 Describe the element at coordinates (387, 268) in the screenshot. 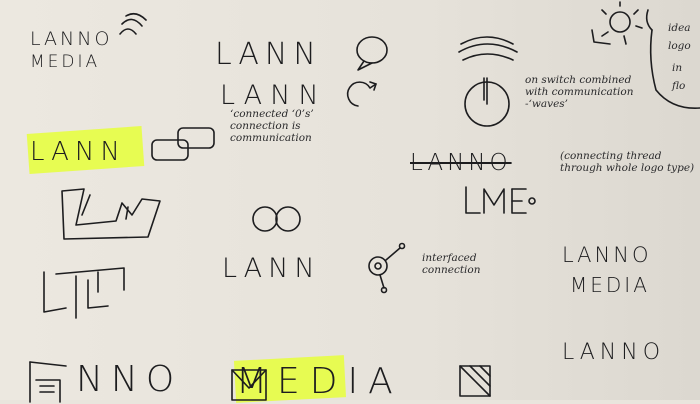

I see `plug-node-doodle` at that location.